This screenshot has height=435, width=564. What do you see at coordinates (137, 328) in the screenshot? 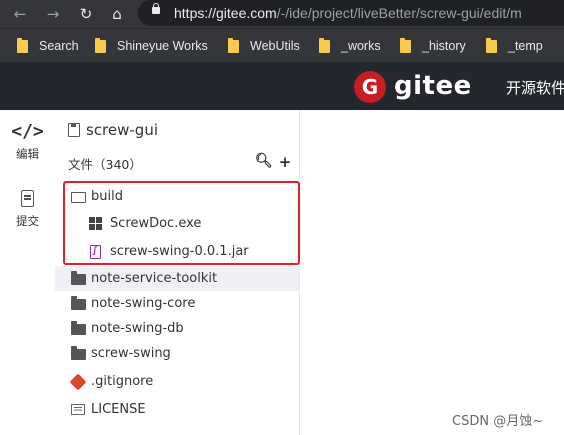
I see `tree-item-label: note-swing-db` at bounding box center [137, 328].